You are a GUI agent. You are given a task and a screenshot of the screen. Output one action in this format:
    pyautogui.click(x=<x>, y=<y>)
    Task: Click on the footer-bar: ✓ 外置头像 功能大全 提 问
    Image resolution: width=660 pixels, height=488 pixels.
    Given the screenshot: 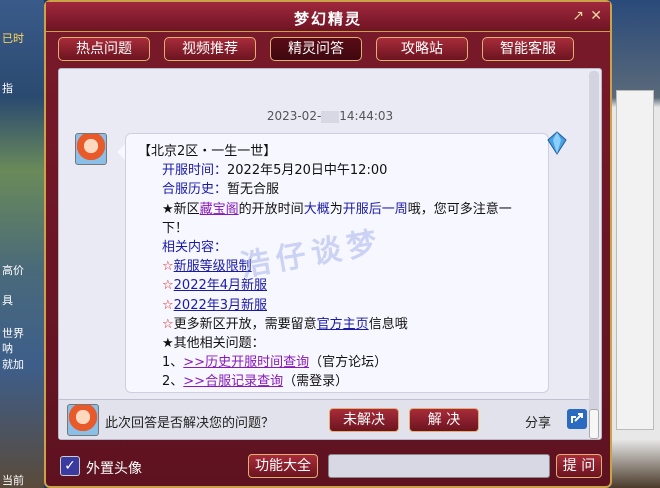 What is the action you would take?
    pyautogui.click(x=330, y=468)
    